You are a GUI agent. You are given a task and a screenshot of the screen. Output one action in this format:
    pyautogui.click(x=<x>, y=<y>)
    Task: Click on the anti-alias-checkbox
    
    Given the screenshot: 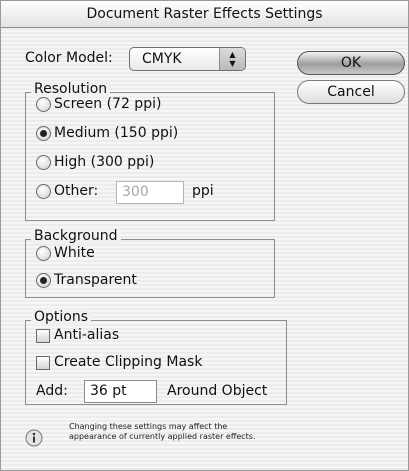 What is the action you would take?
    pyautogui.click(x=43, y=336)
    